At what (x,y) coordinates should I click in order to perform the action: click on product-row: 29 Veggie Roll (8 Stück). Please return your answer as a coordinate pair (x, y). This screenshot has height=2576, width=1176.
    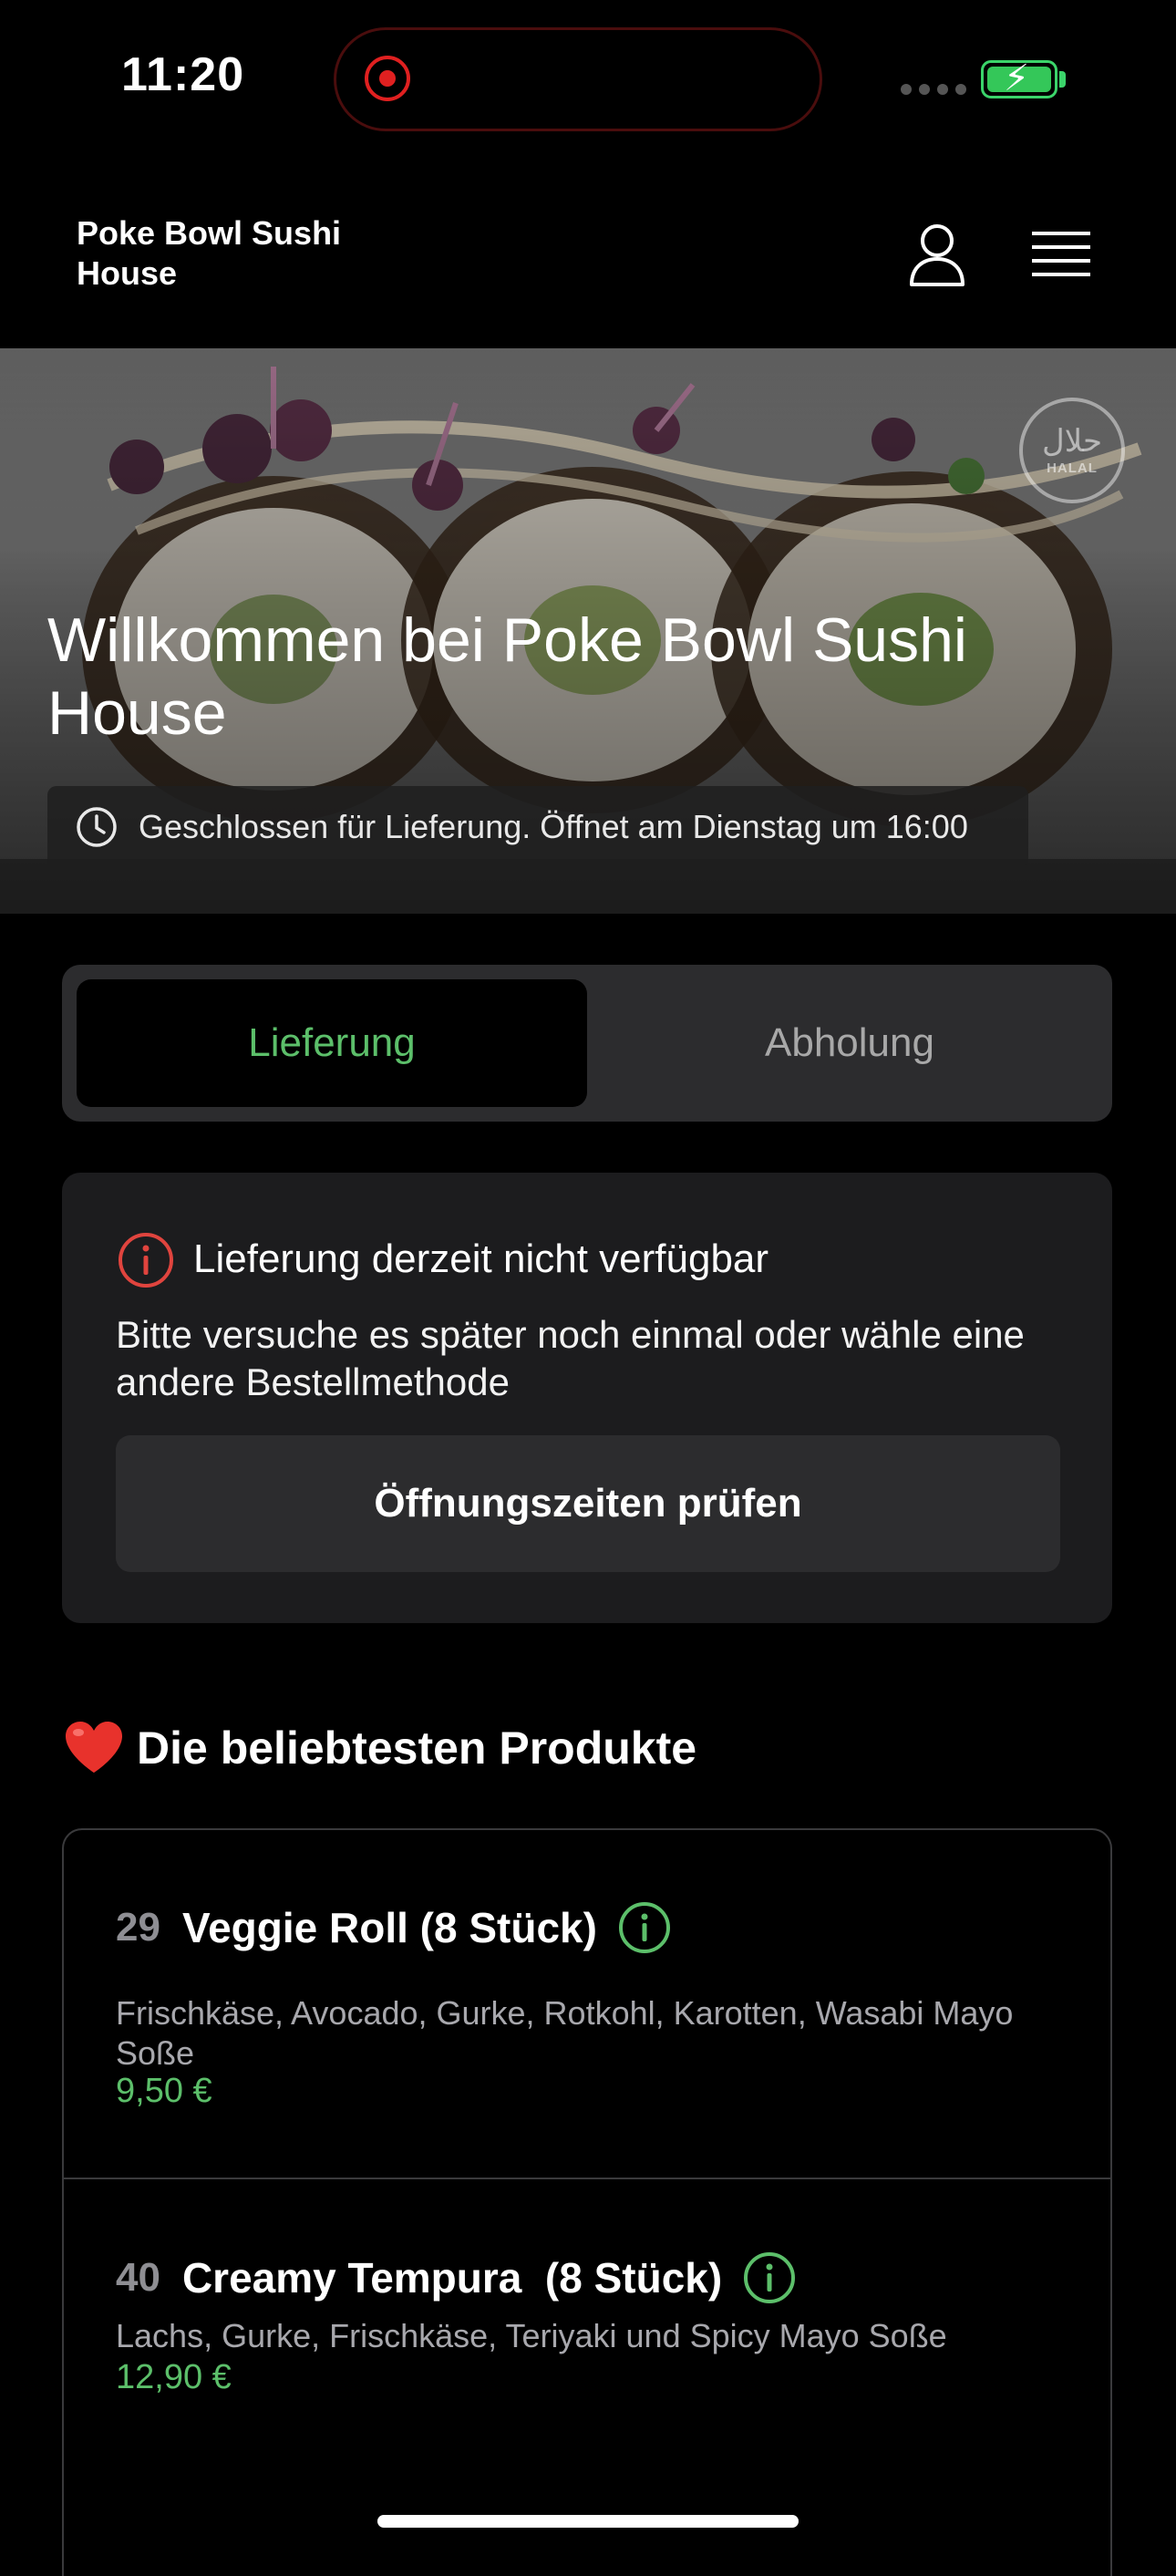
    Looking at the image, I should click on (394, 1927).